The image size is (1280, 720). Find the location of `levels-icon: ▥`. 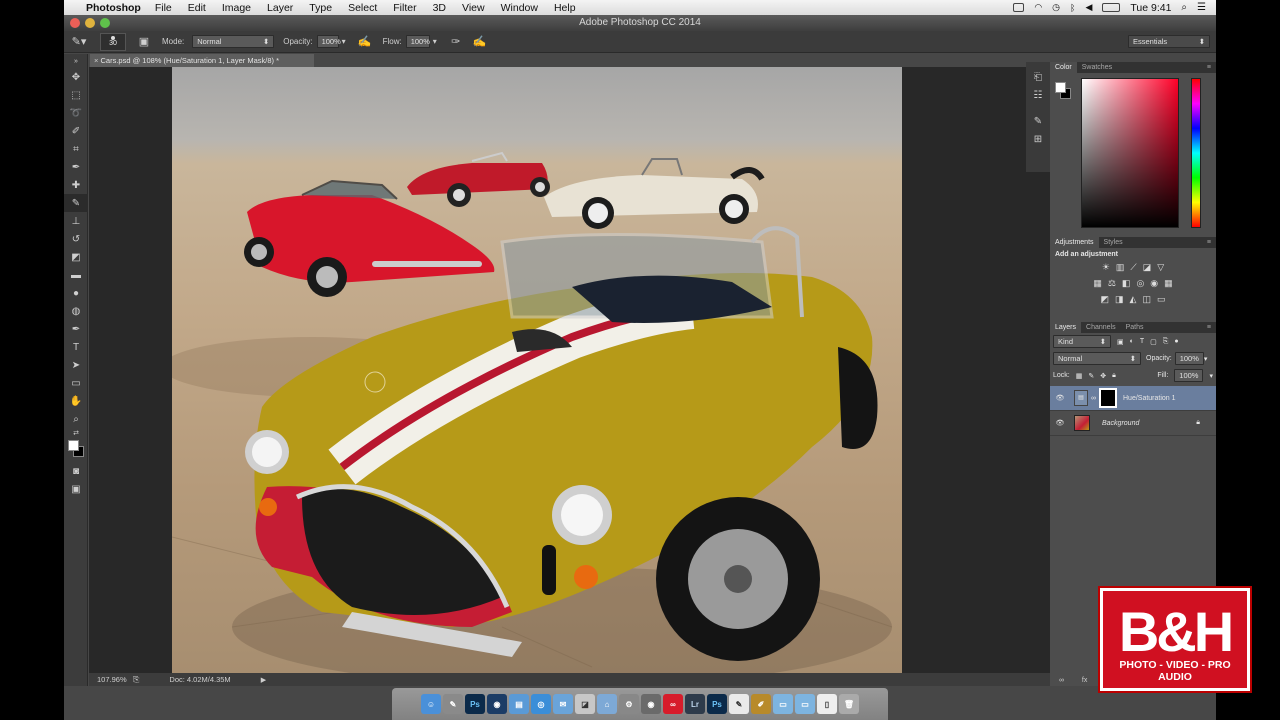

levels-icon: ▥ is located at coordinates (1120, 267).